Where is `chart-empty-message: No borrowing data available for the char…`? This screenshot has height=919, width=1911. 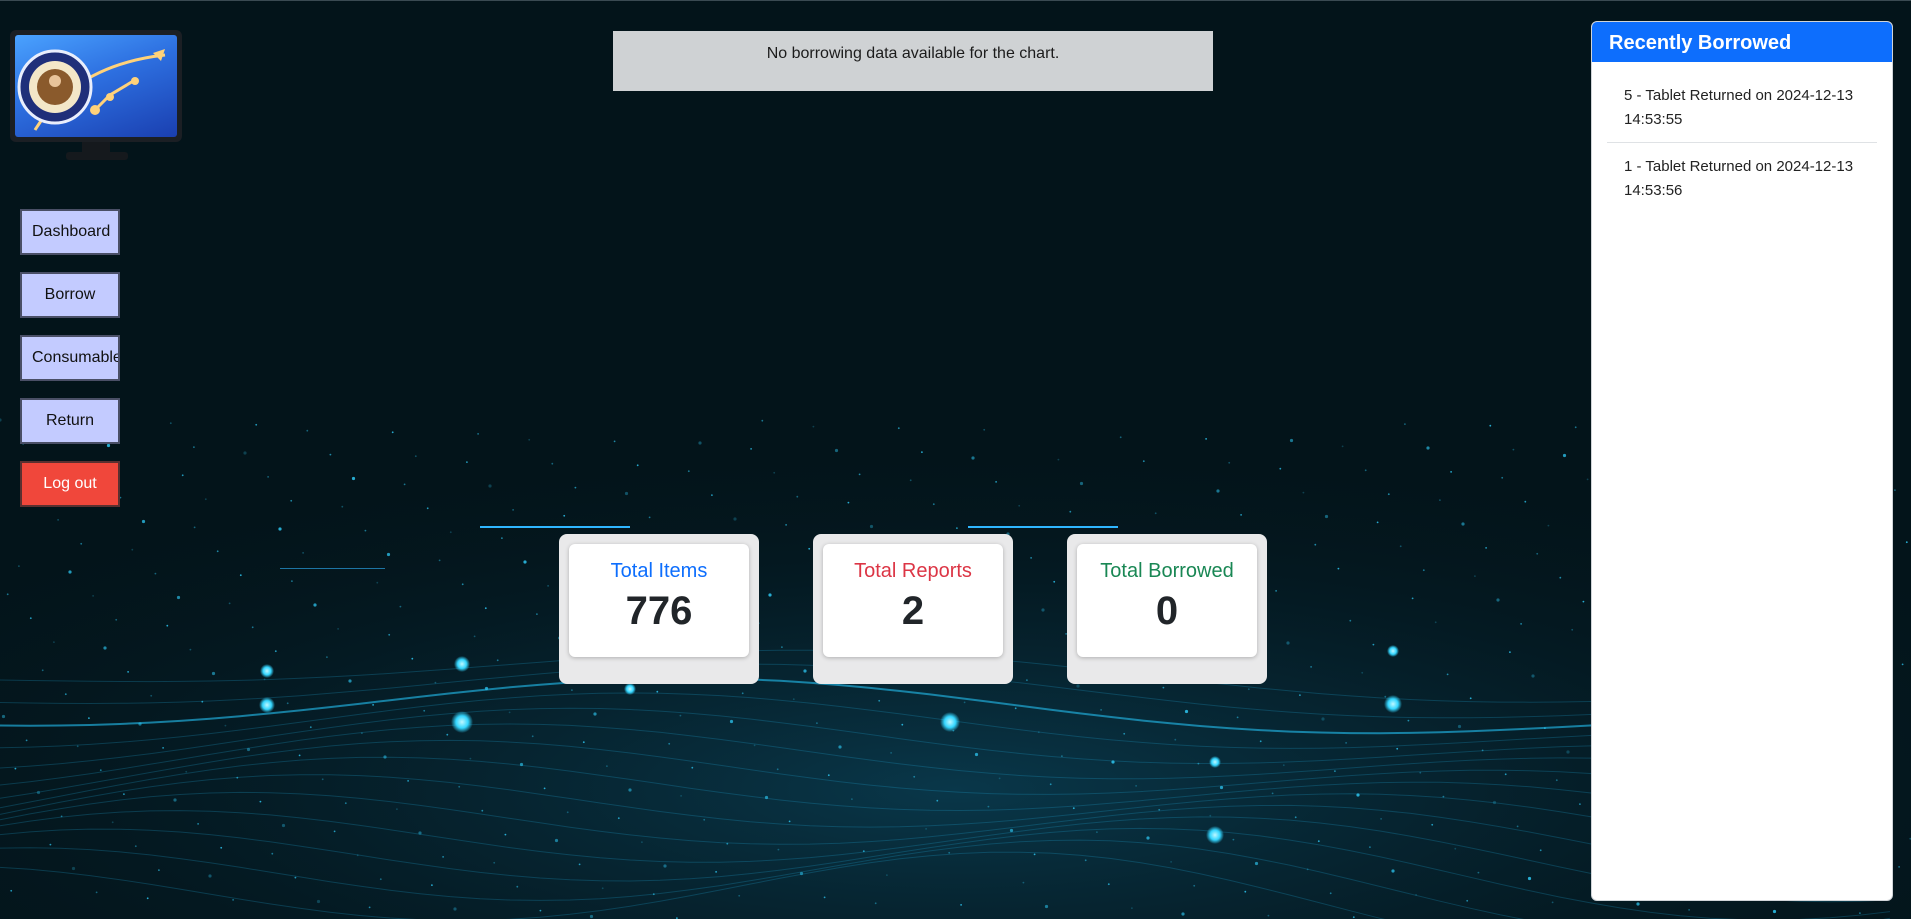
chart-empty-message: No borrowing data available for the char… is located at coordinates (913, 61).